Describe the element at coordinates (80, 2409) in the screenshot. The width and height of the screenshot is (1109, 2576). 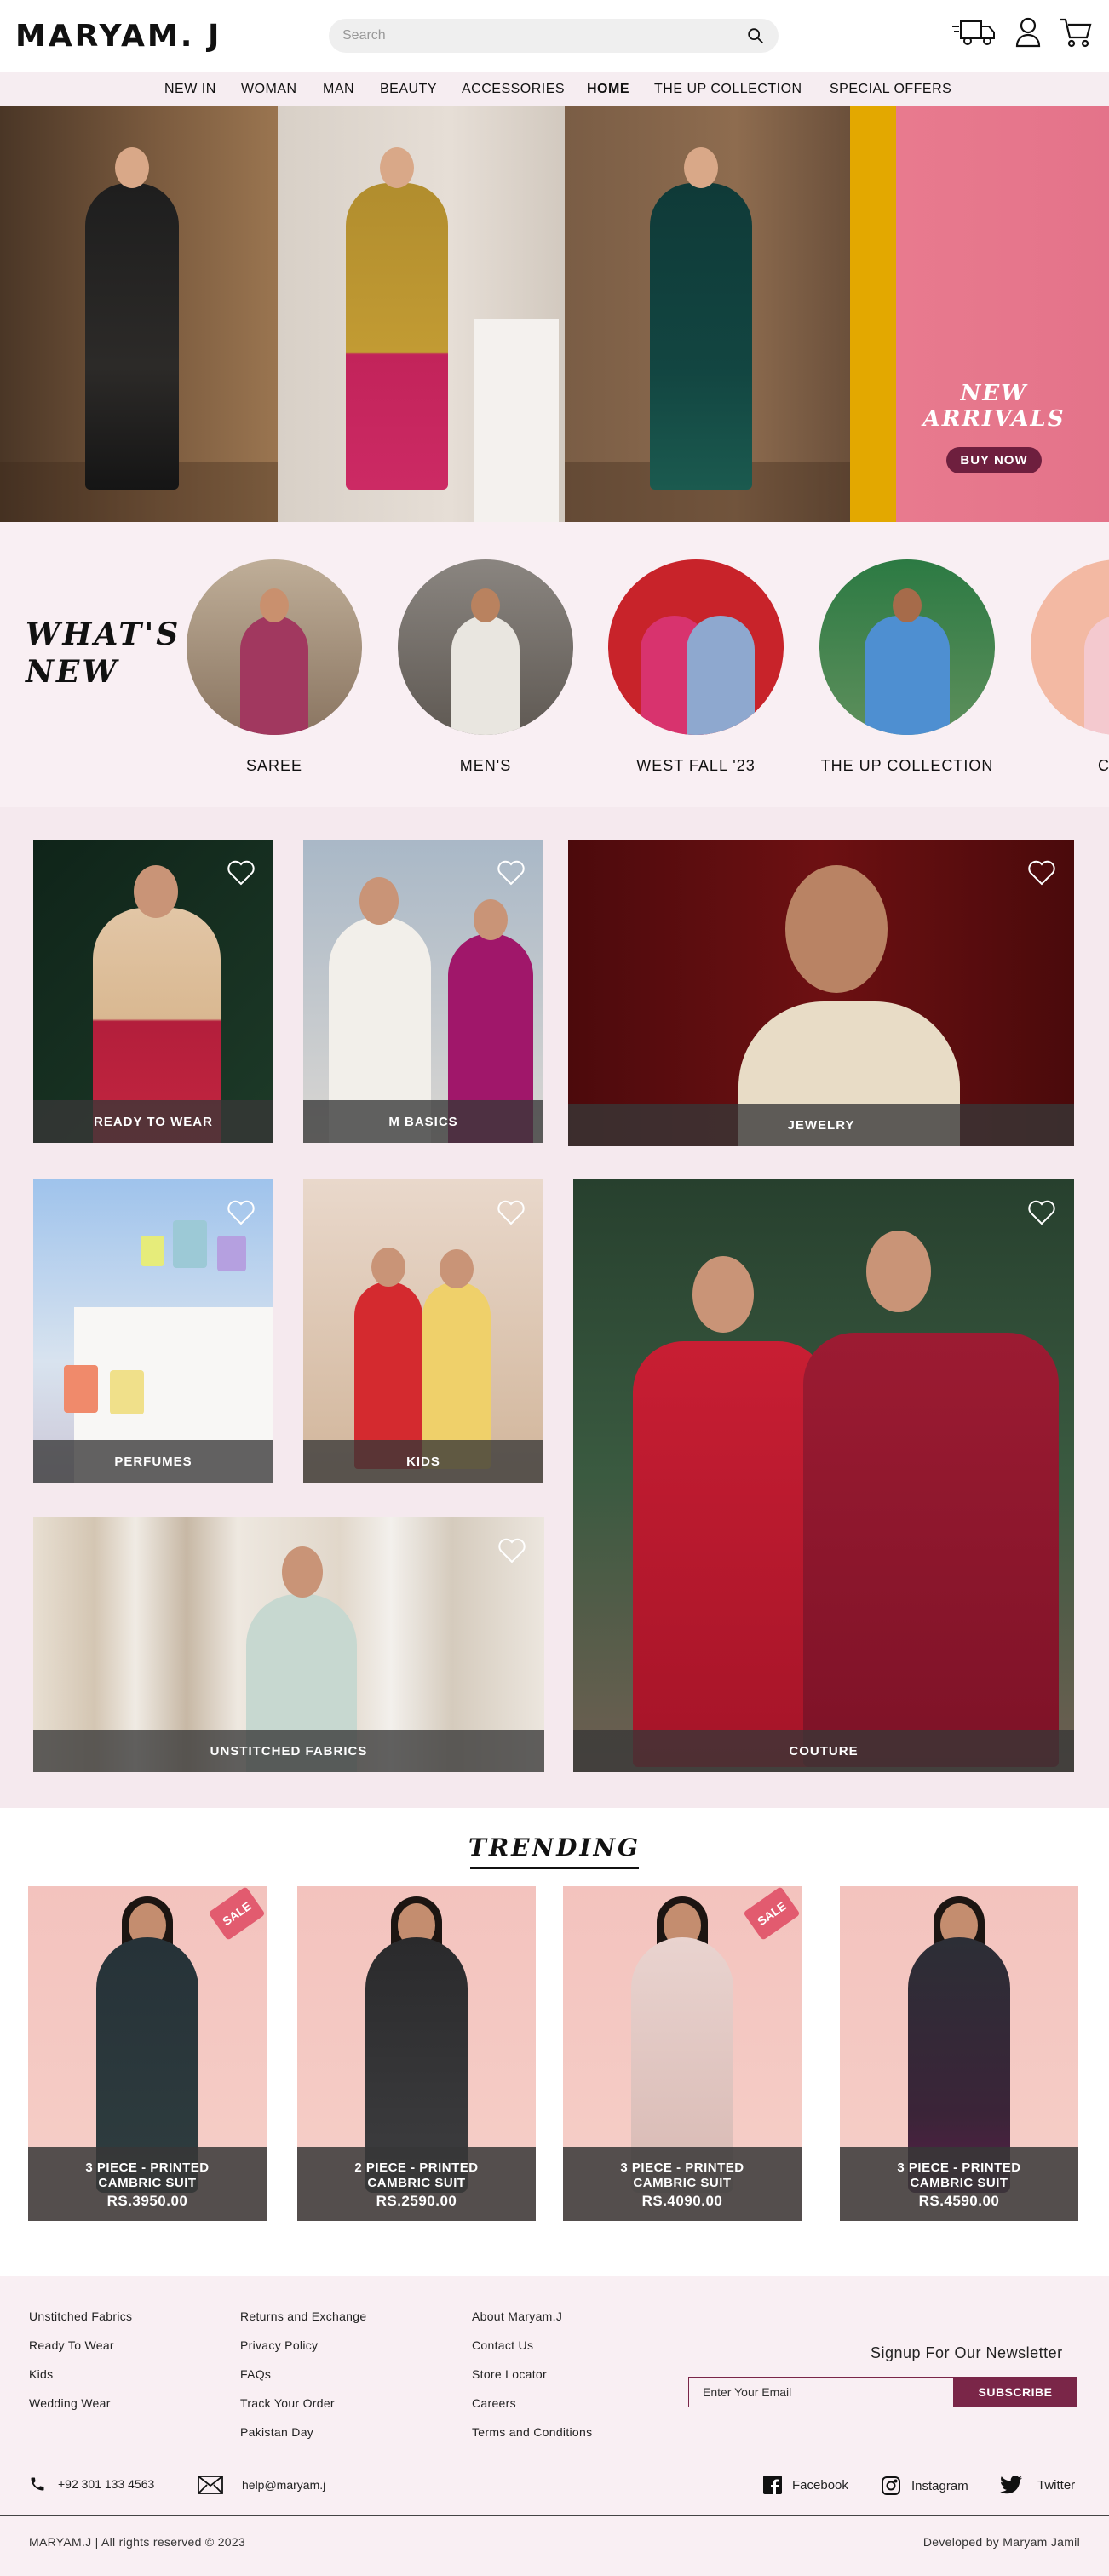
I see `footer-link: Wedding Wear` at that location.